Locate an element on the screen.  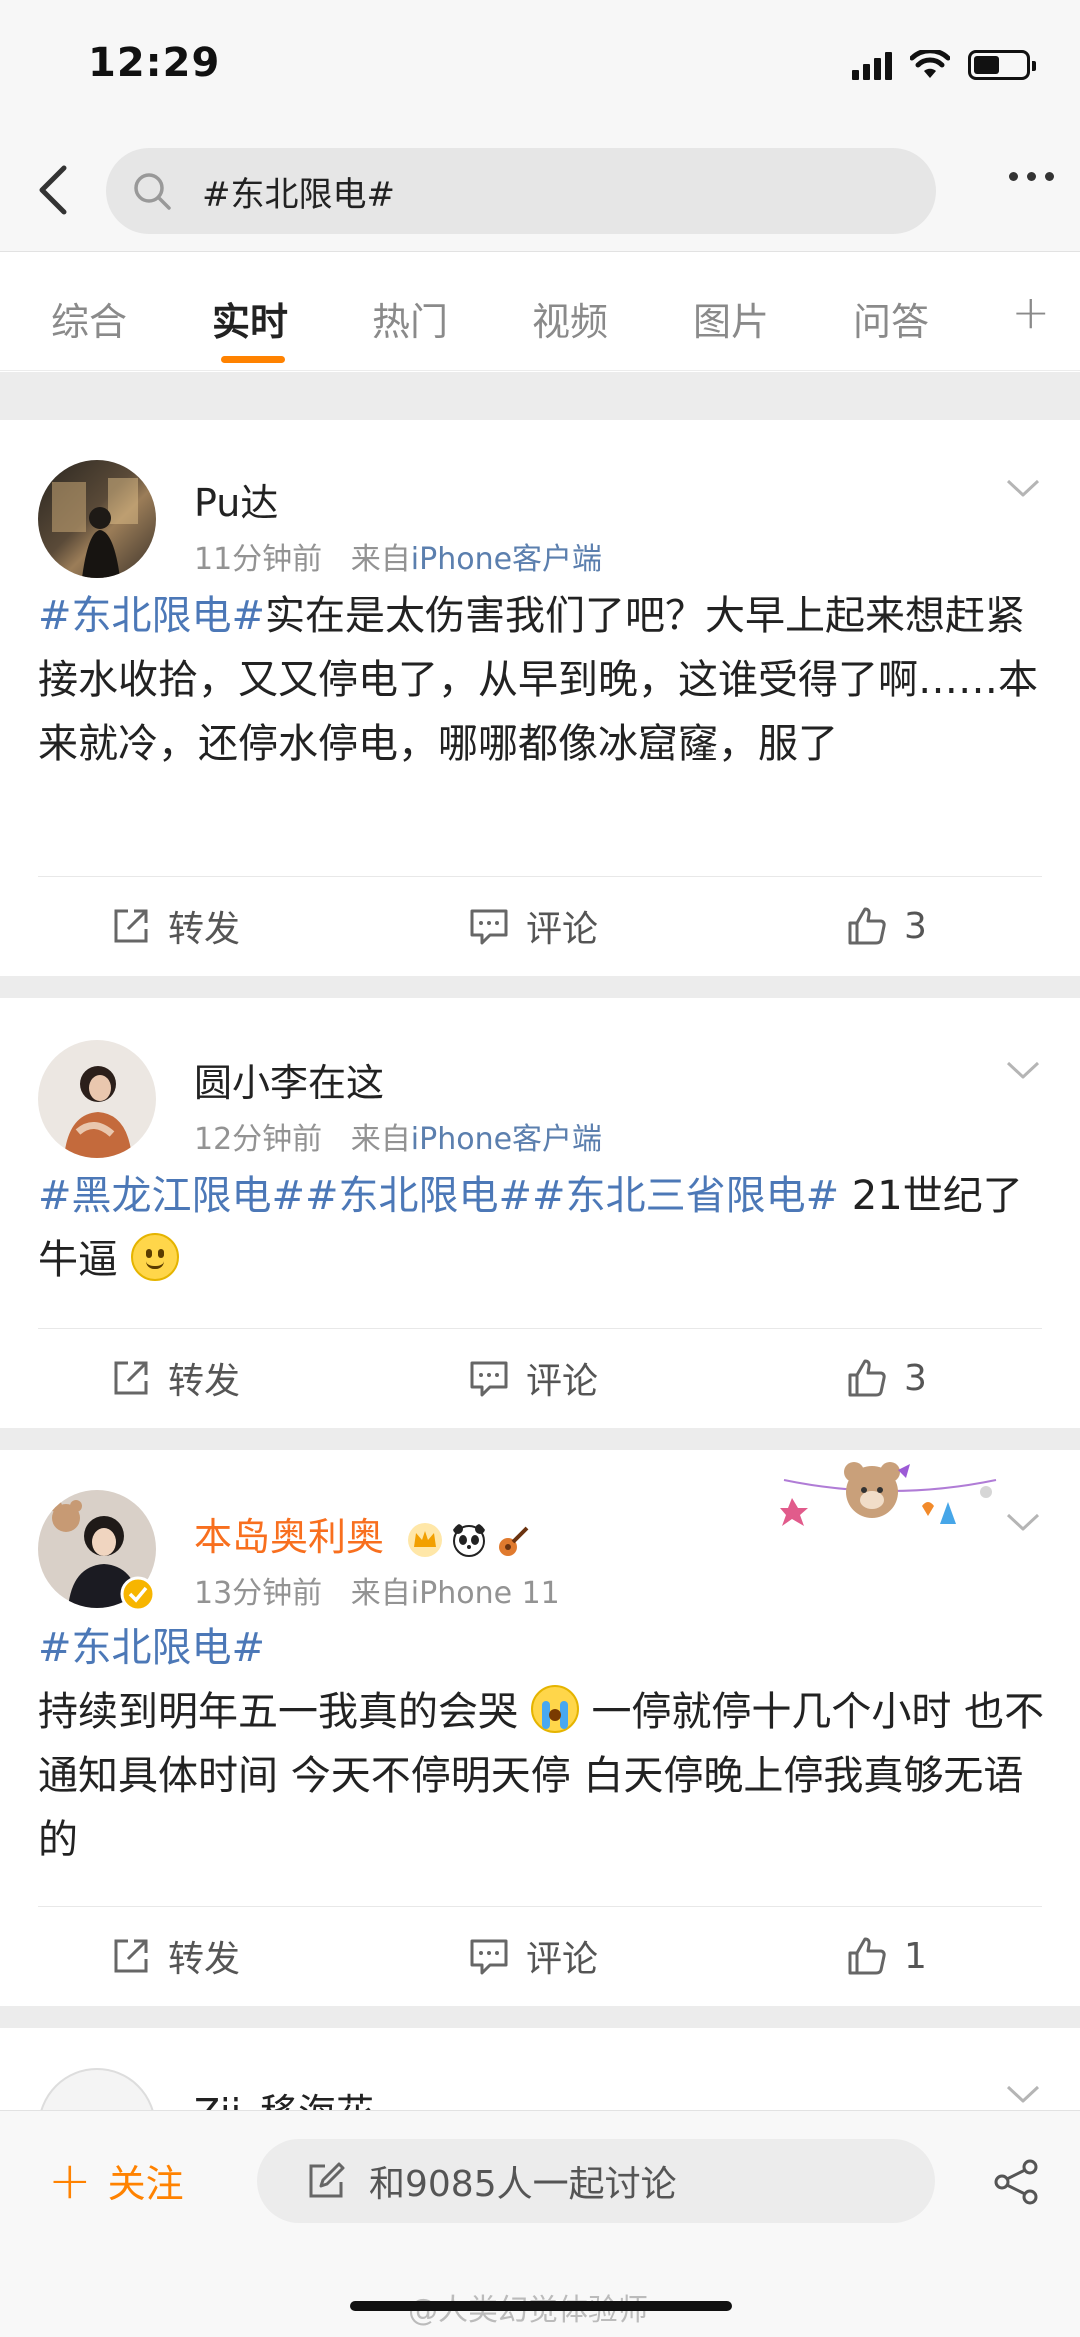
battery-icon is located at coordinates (1002, 65).